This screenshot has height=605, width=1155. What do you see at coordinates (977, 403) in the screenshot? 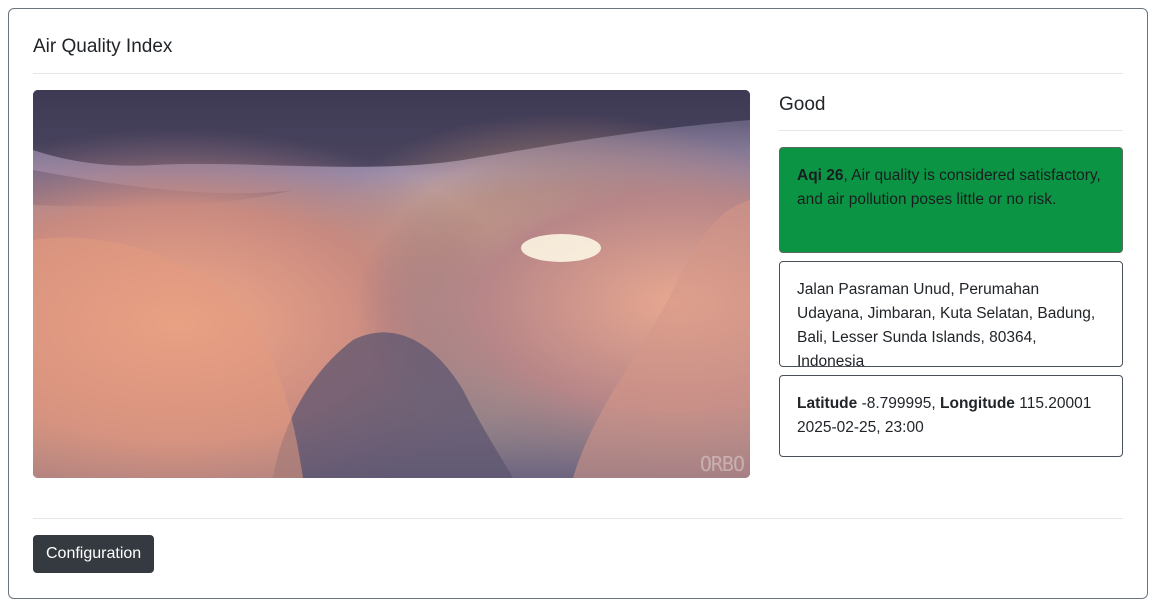
I see `longitude-label: Longitude` at bounding box center [977, 403].